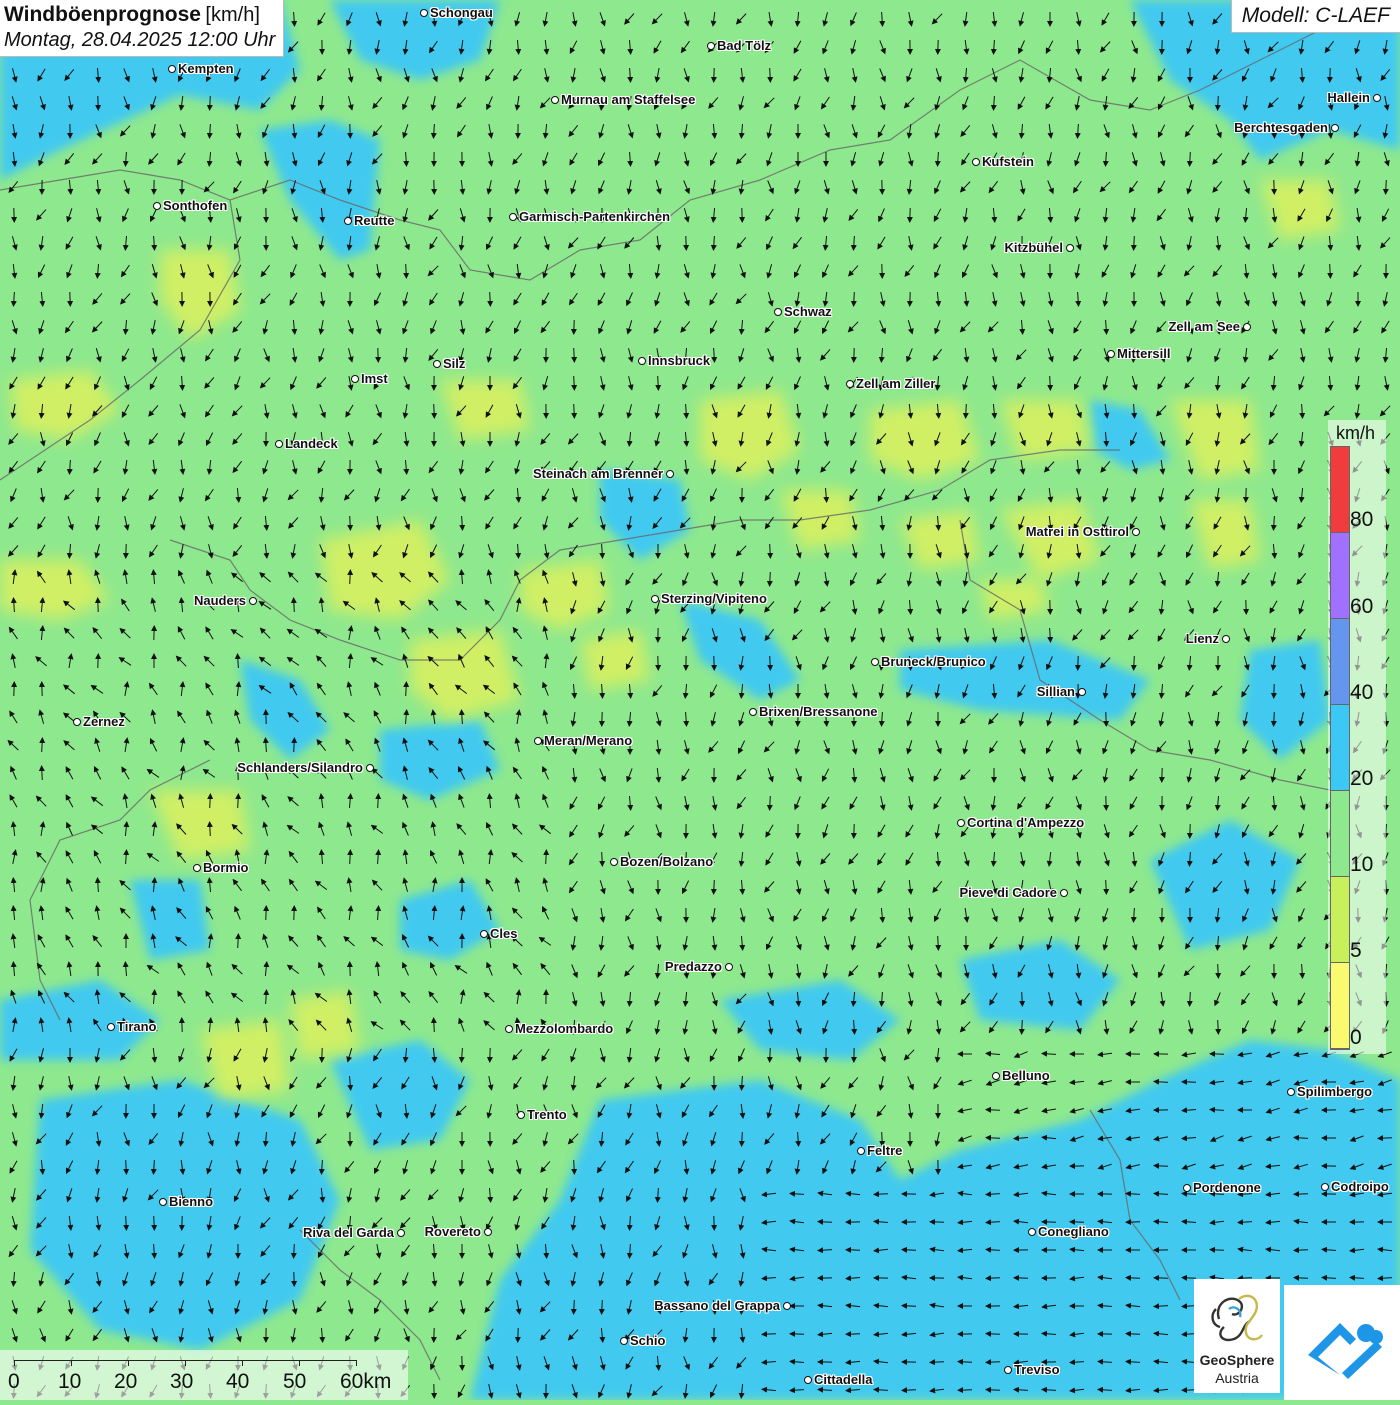 This screenshot has width=1400, height=1405. Describe the element at coordinates (206, 68) in the screenshot. I see `city-label: Kempten` at that location.